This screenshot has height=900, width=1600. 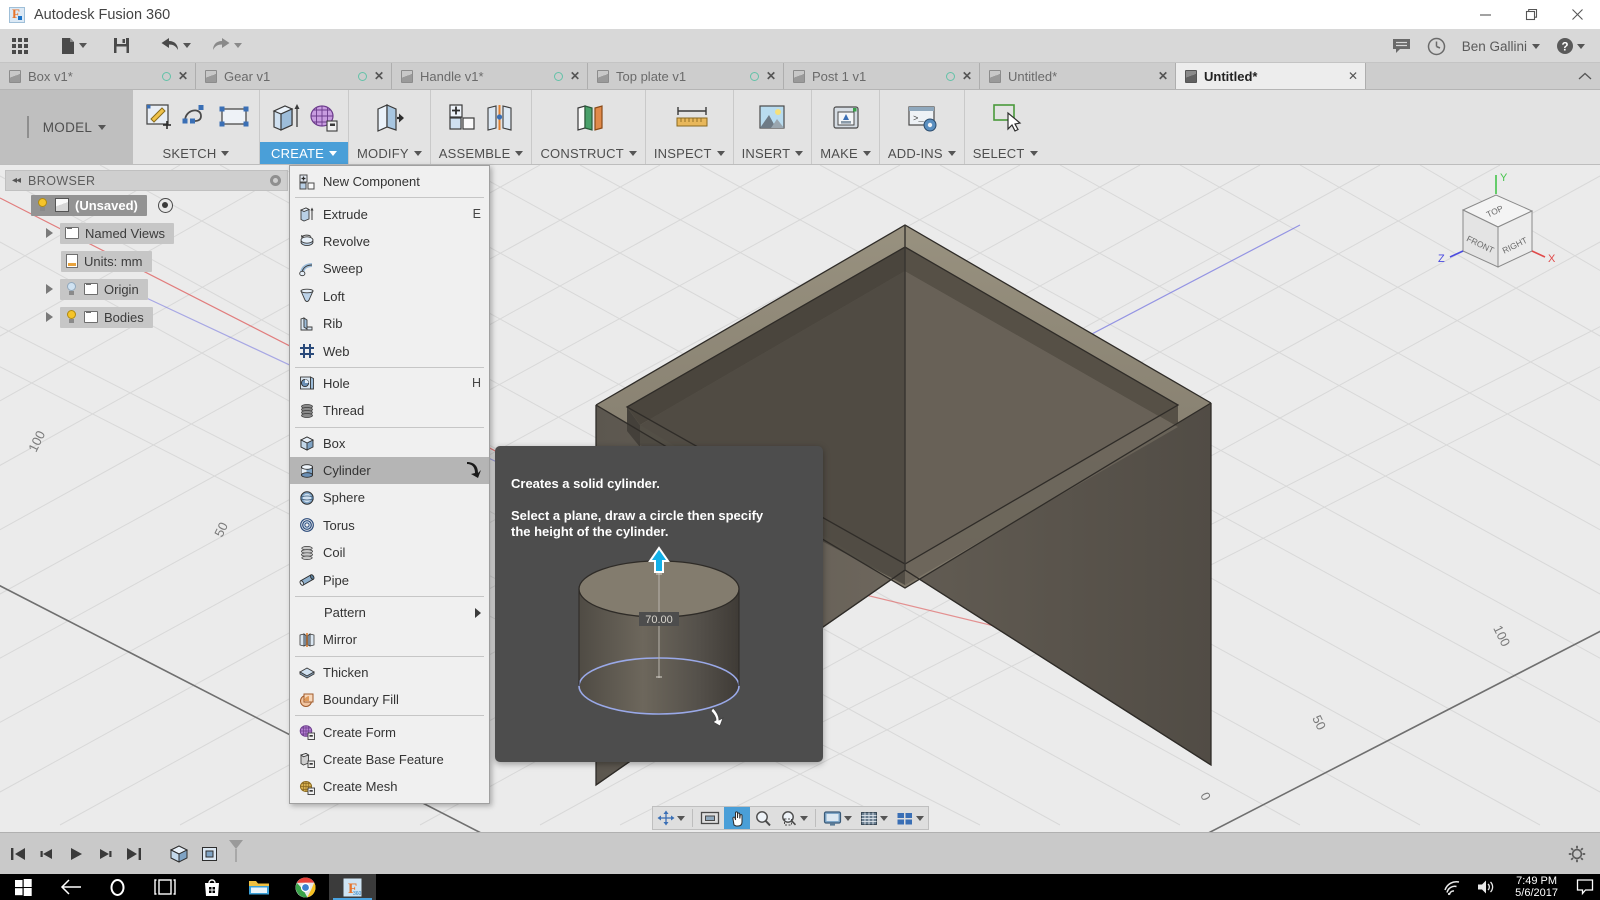 What do you see at coordinates (1485, 14) in the screenshot?
I see `minimize-button` at bounding box center [1485, 14].